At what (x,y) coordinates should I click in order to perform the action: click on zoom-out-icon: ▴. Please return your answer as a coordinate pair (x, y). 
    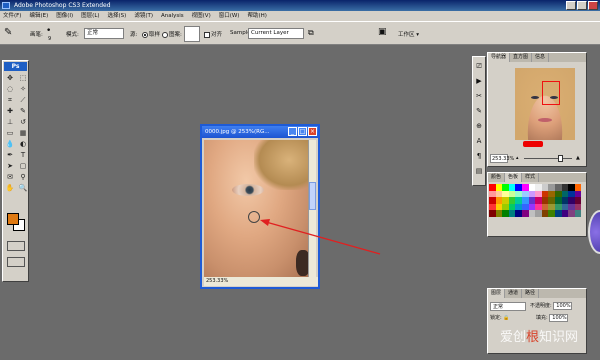
    Looking at the image, I should click on (517, 158).